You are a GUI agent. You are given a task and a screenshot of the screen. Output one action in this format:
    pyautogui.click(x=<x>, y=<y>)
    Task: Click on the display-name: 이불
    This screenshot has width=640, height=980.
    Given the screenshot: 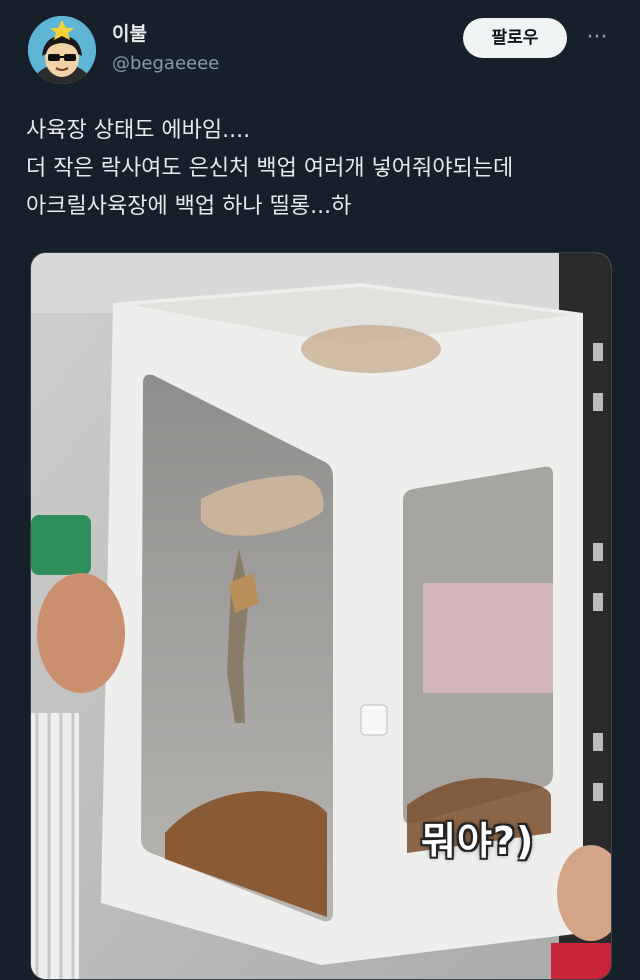 What is the action you would take?
    pyautogui.click(x=165, y=34)
    